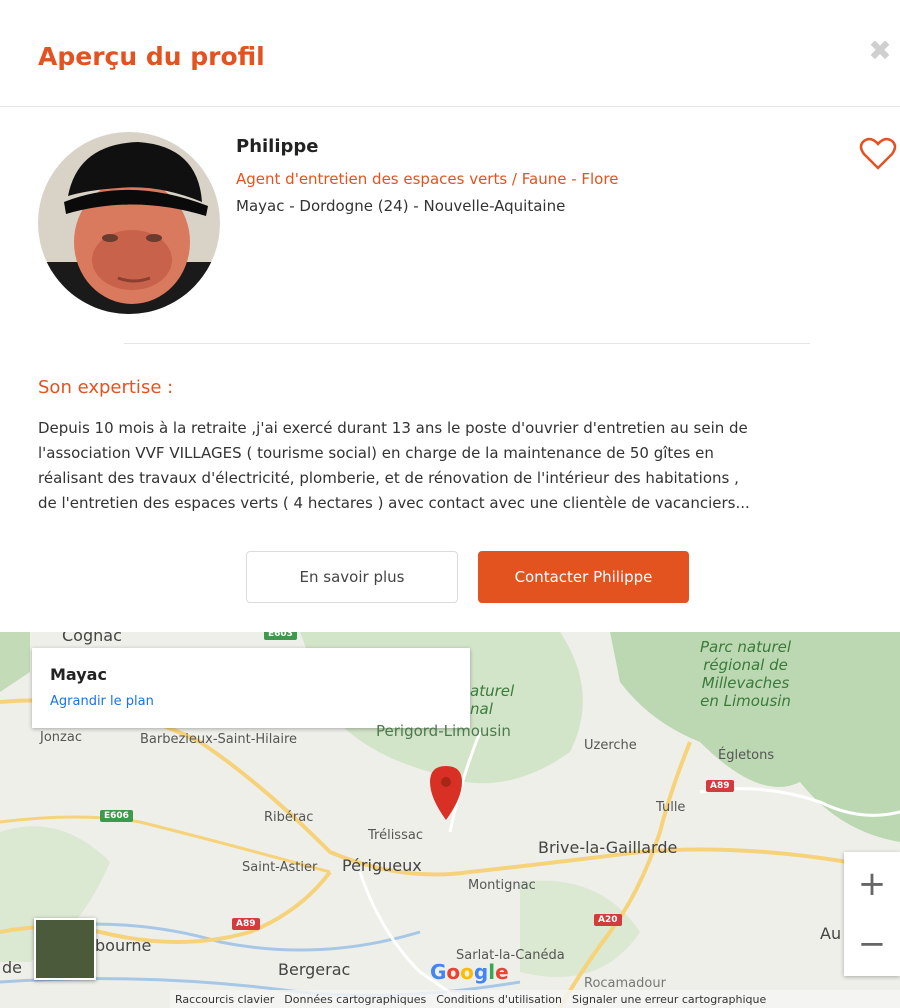  What do you see at coordinates (583, 577) in the screenshot?
I see `contact-button: Contacter Philippe` at bounding box center [583, 577].